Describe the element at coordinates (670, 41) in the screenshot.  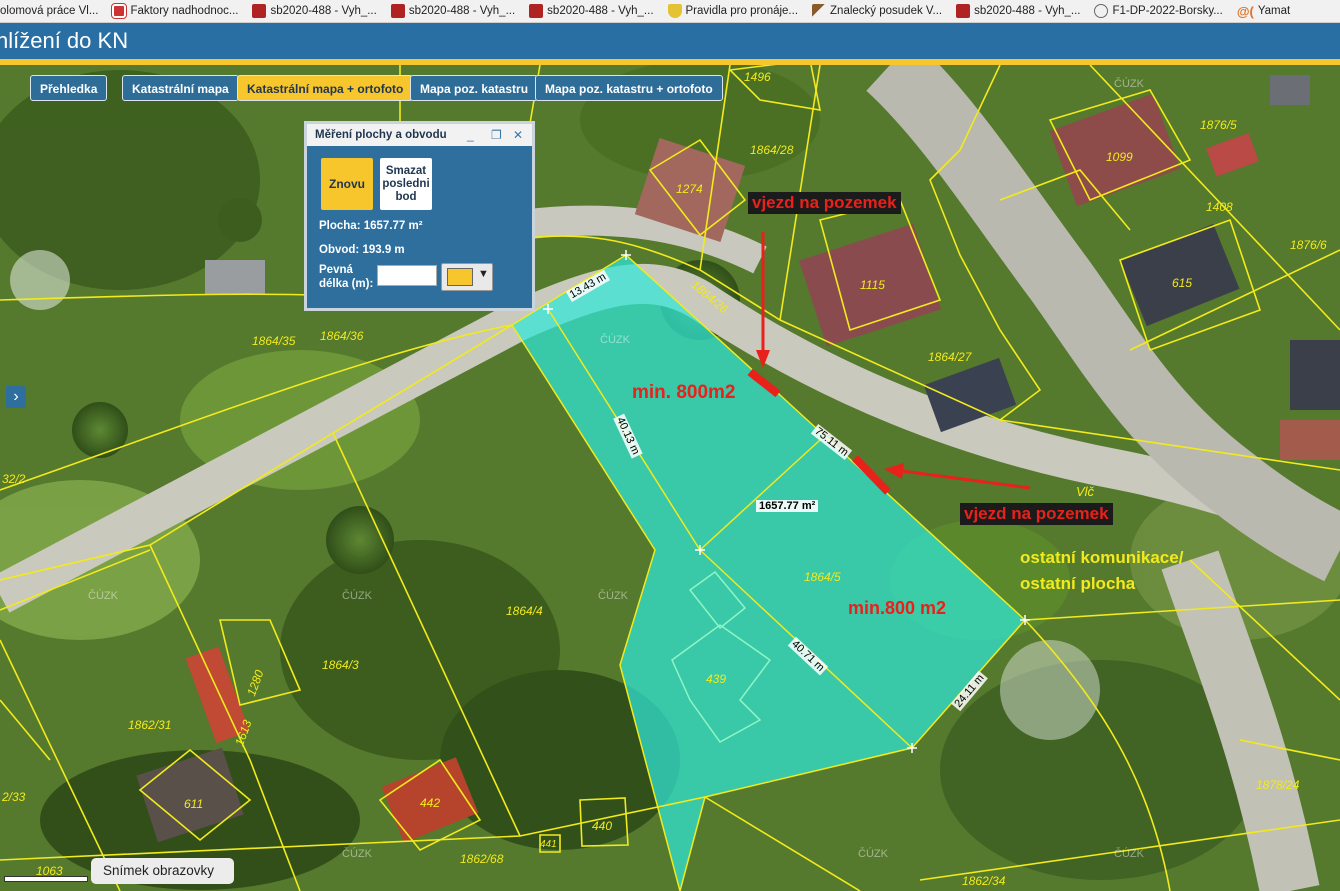
I see `app-header: hlížení do KN` at that location.